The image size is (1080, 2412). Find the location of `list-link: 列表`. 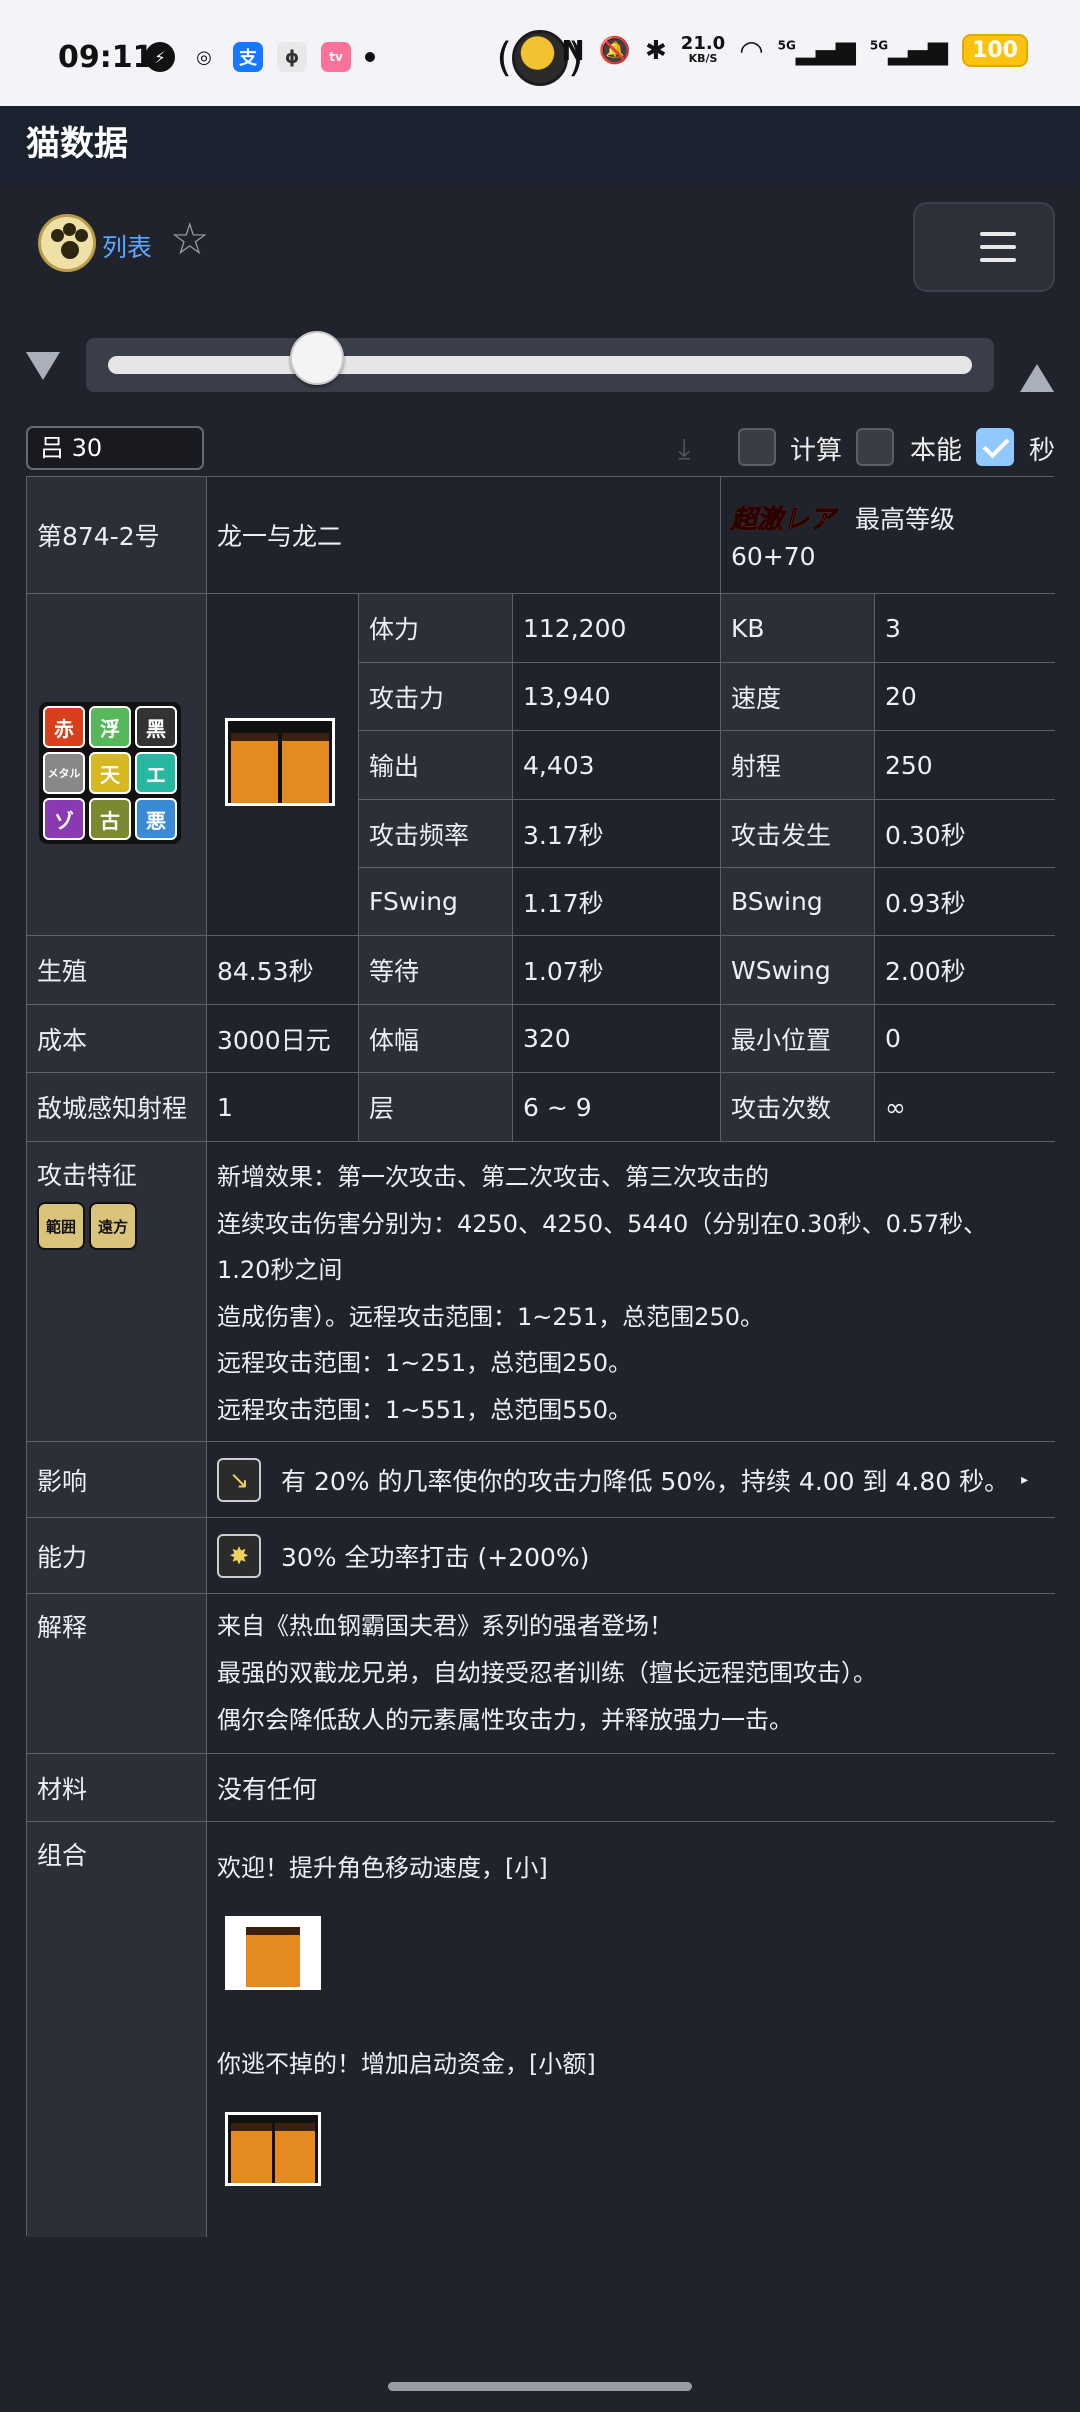

list-link: 列表 is located at coordinates (127, 246).